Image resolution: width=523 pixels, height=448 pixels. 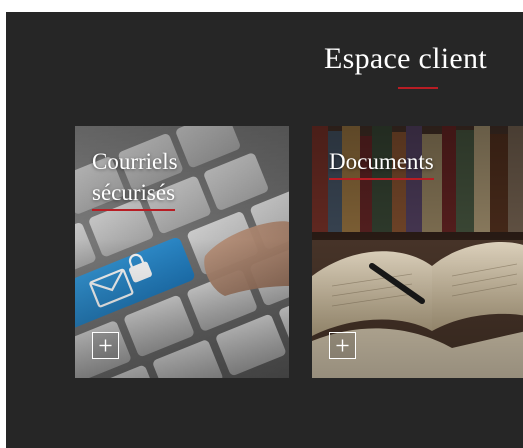 I want to click on card-title: Courriels sécurisés, so click(x=135, y=178).